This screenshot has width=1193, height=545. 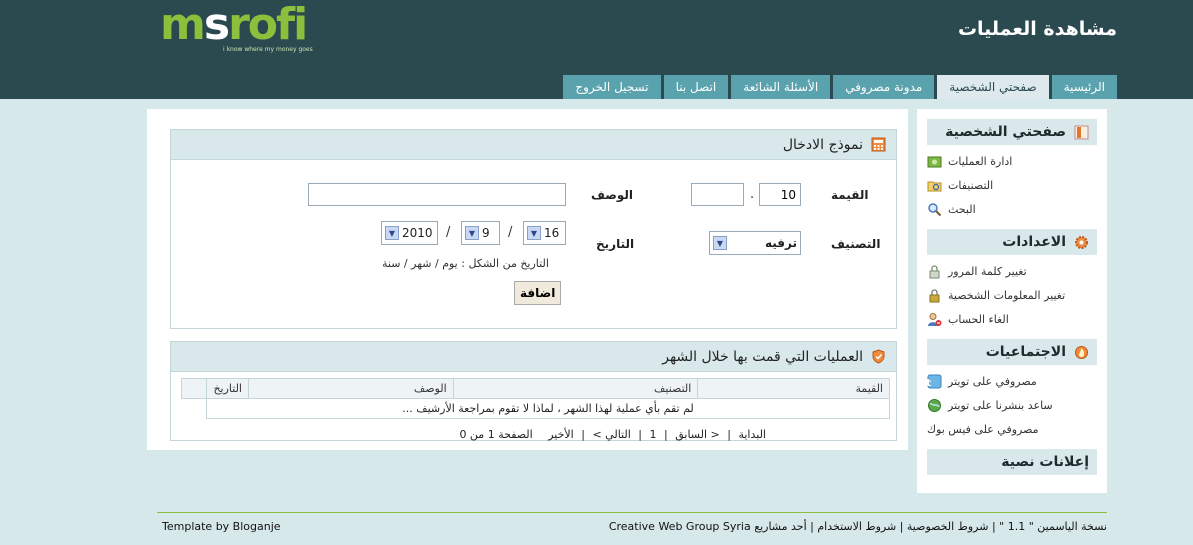 I want to click on description-input, so click(x=437, y=194).